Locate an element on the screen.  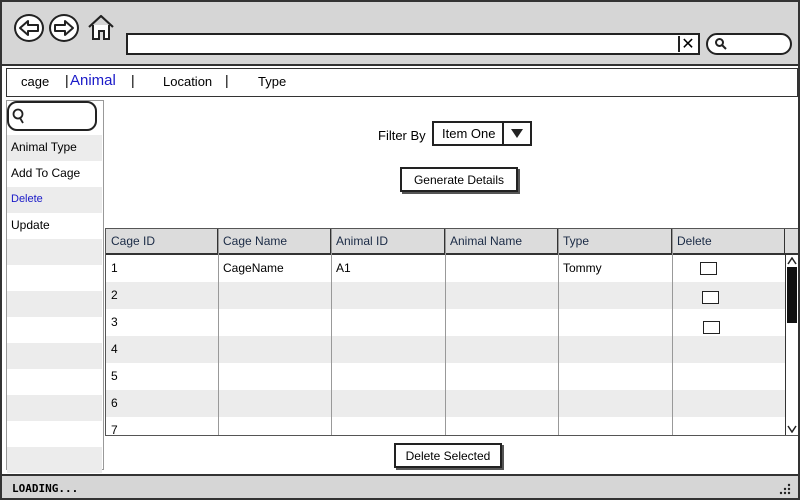
filter-dropdown-toggle is located at coordinates (516, 133).